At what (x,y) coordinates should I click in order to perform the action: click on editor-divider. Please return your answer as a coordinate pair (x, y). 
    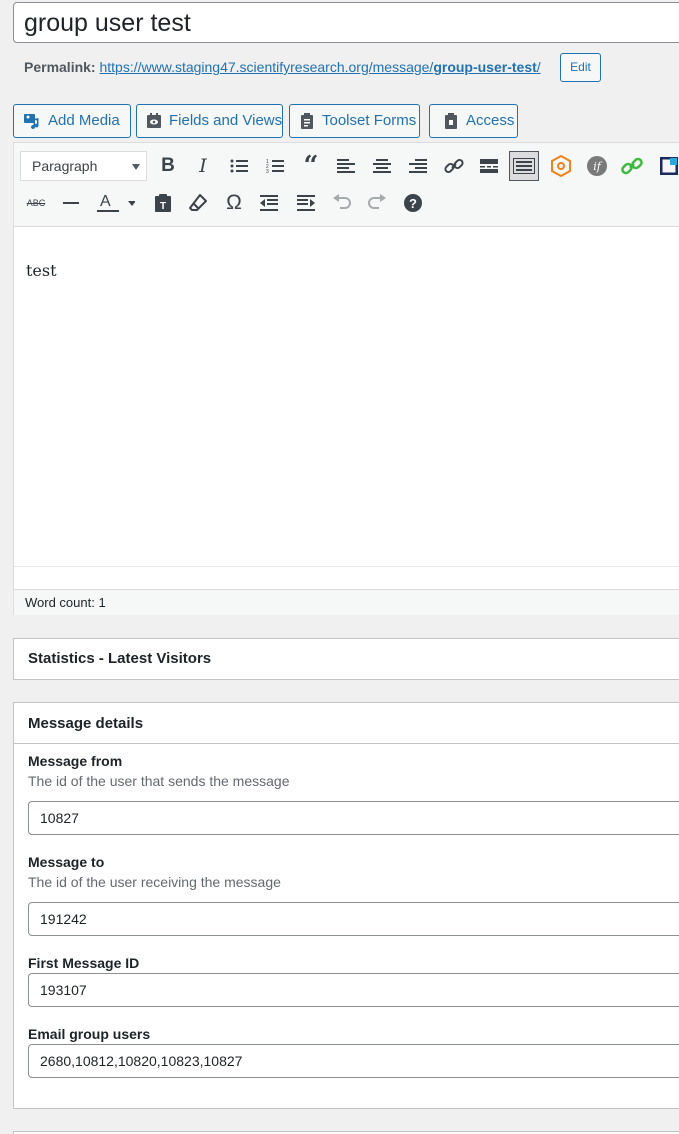
    Looking at the image, I should click on (346, 566).